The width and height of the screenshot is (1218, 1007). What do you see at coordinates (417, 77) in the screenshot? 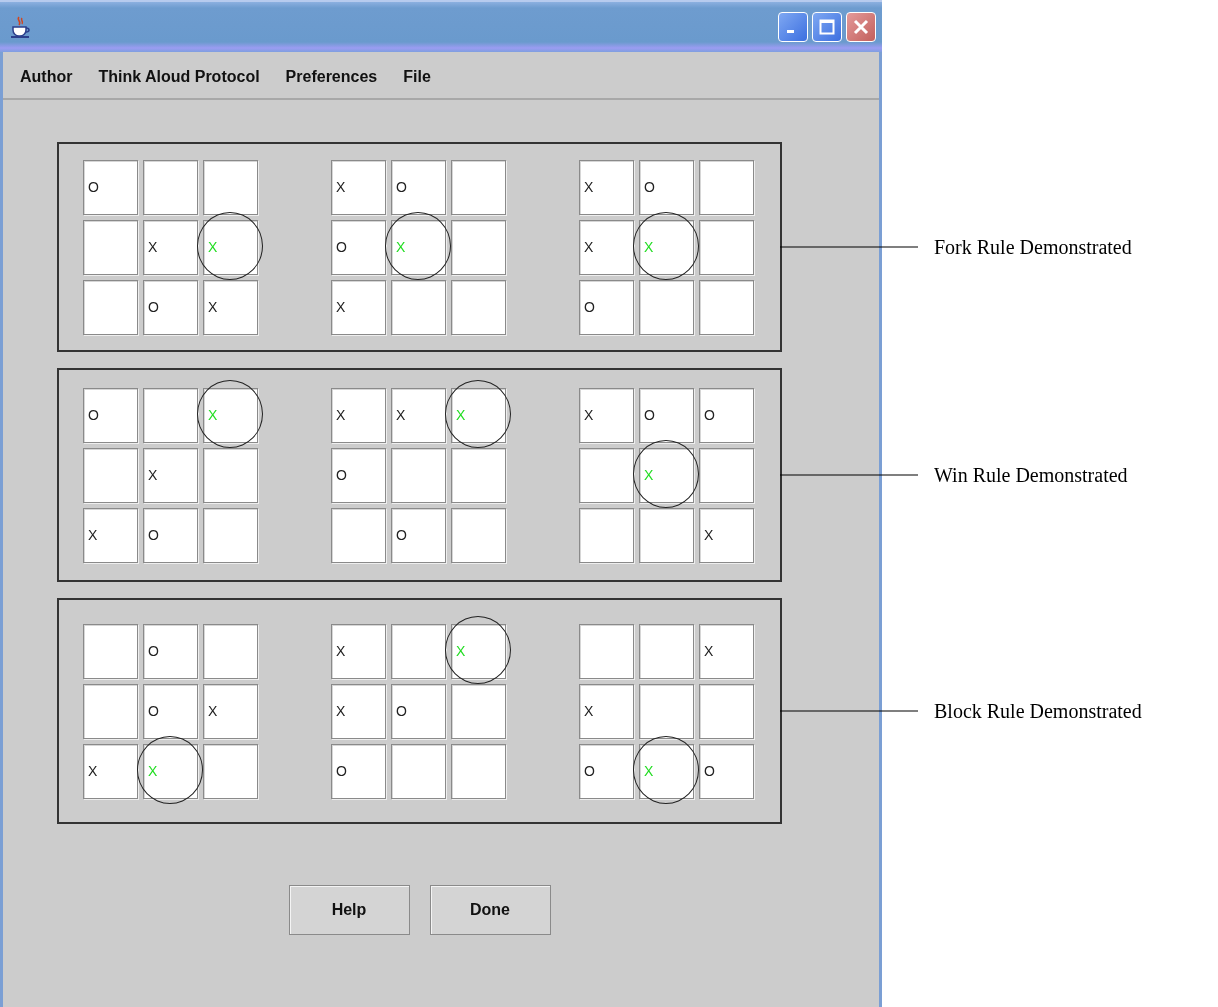
I see `menu-item: File` at bounding box center [417, 77].